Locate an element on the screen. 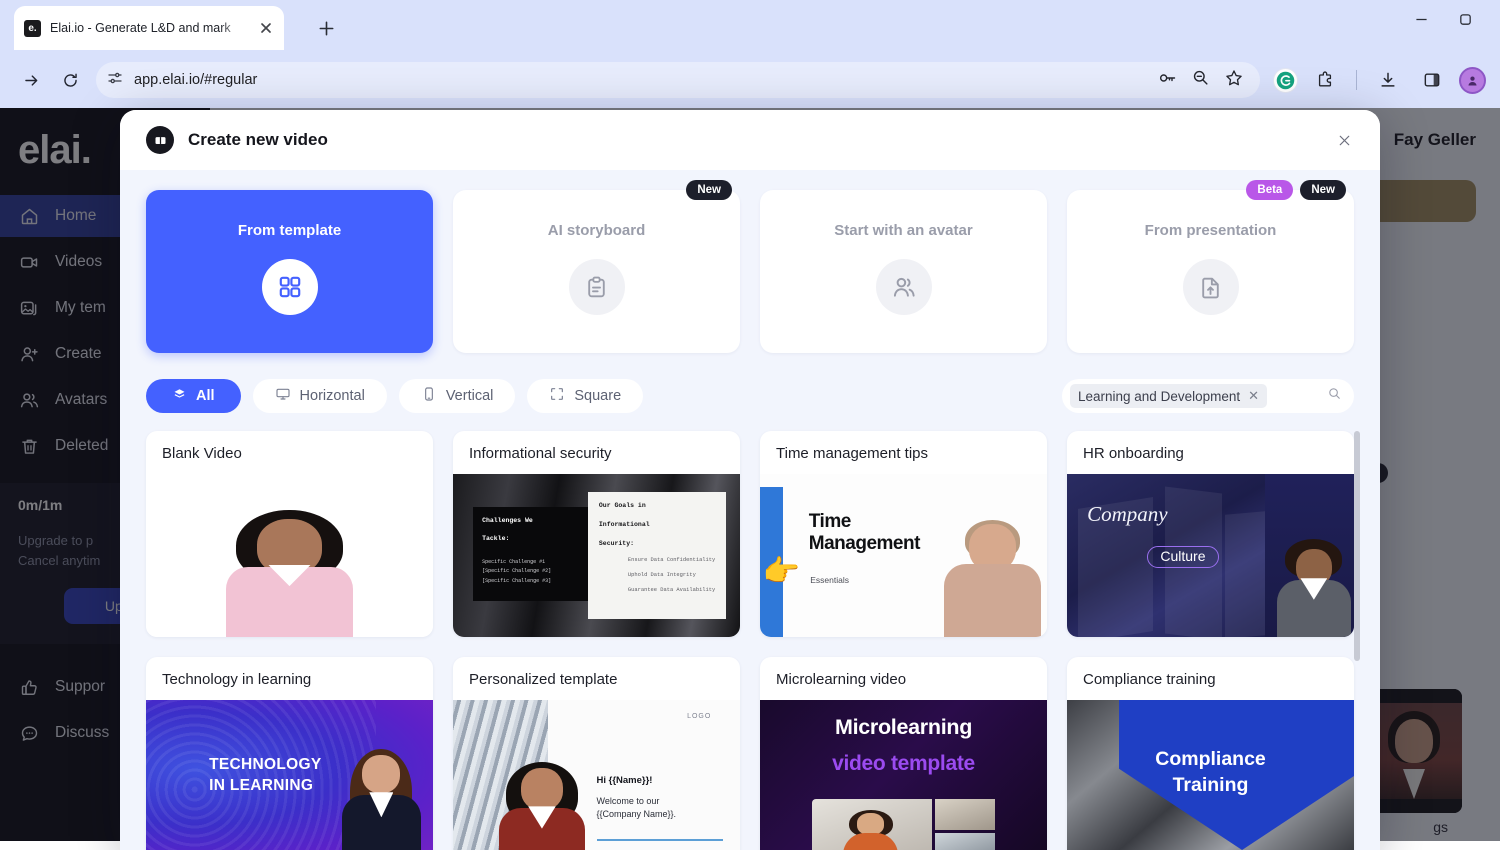 This screenshot has height=850, width=1500. browser-toolbar: app.elai.io/#regular is located at coordinates (750, 80).